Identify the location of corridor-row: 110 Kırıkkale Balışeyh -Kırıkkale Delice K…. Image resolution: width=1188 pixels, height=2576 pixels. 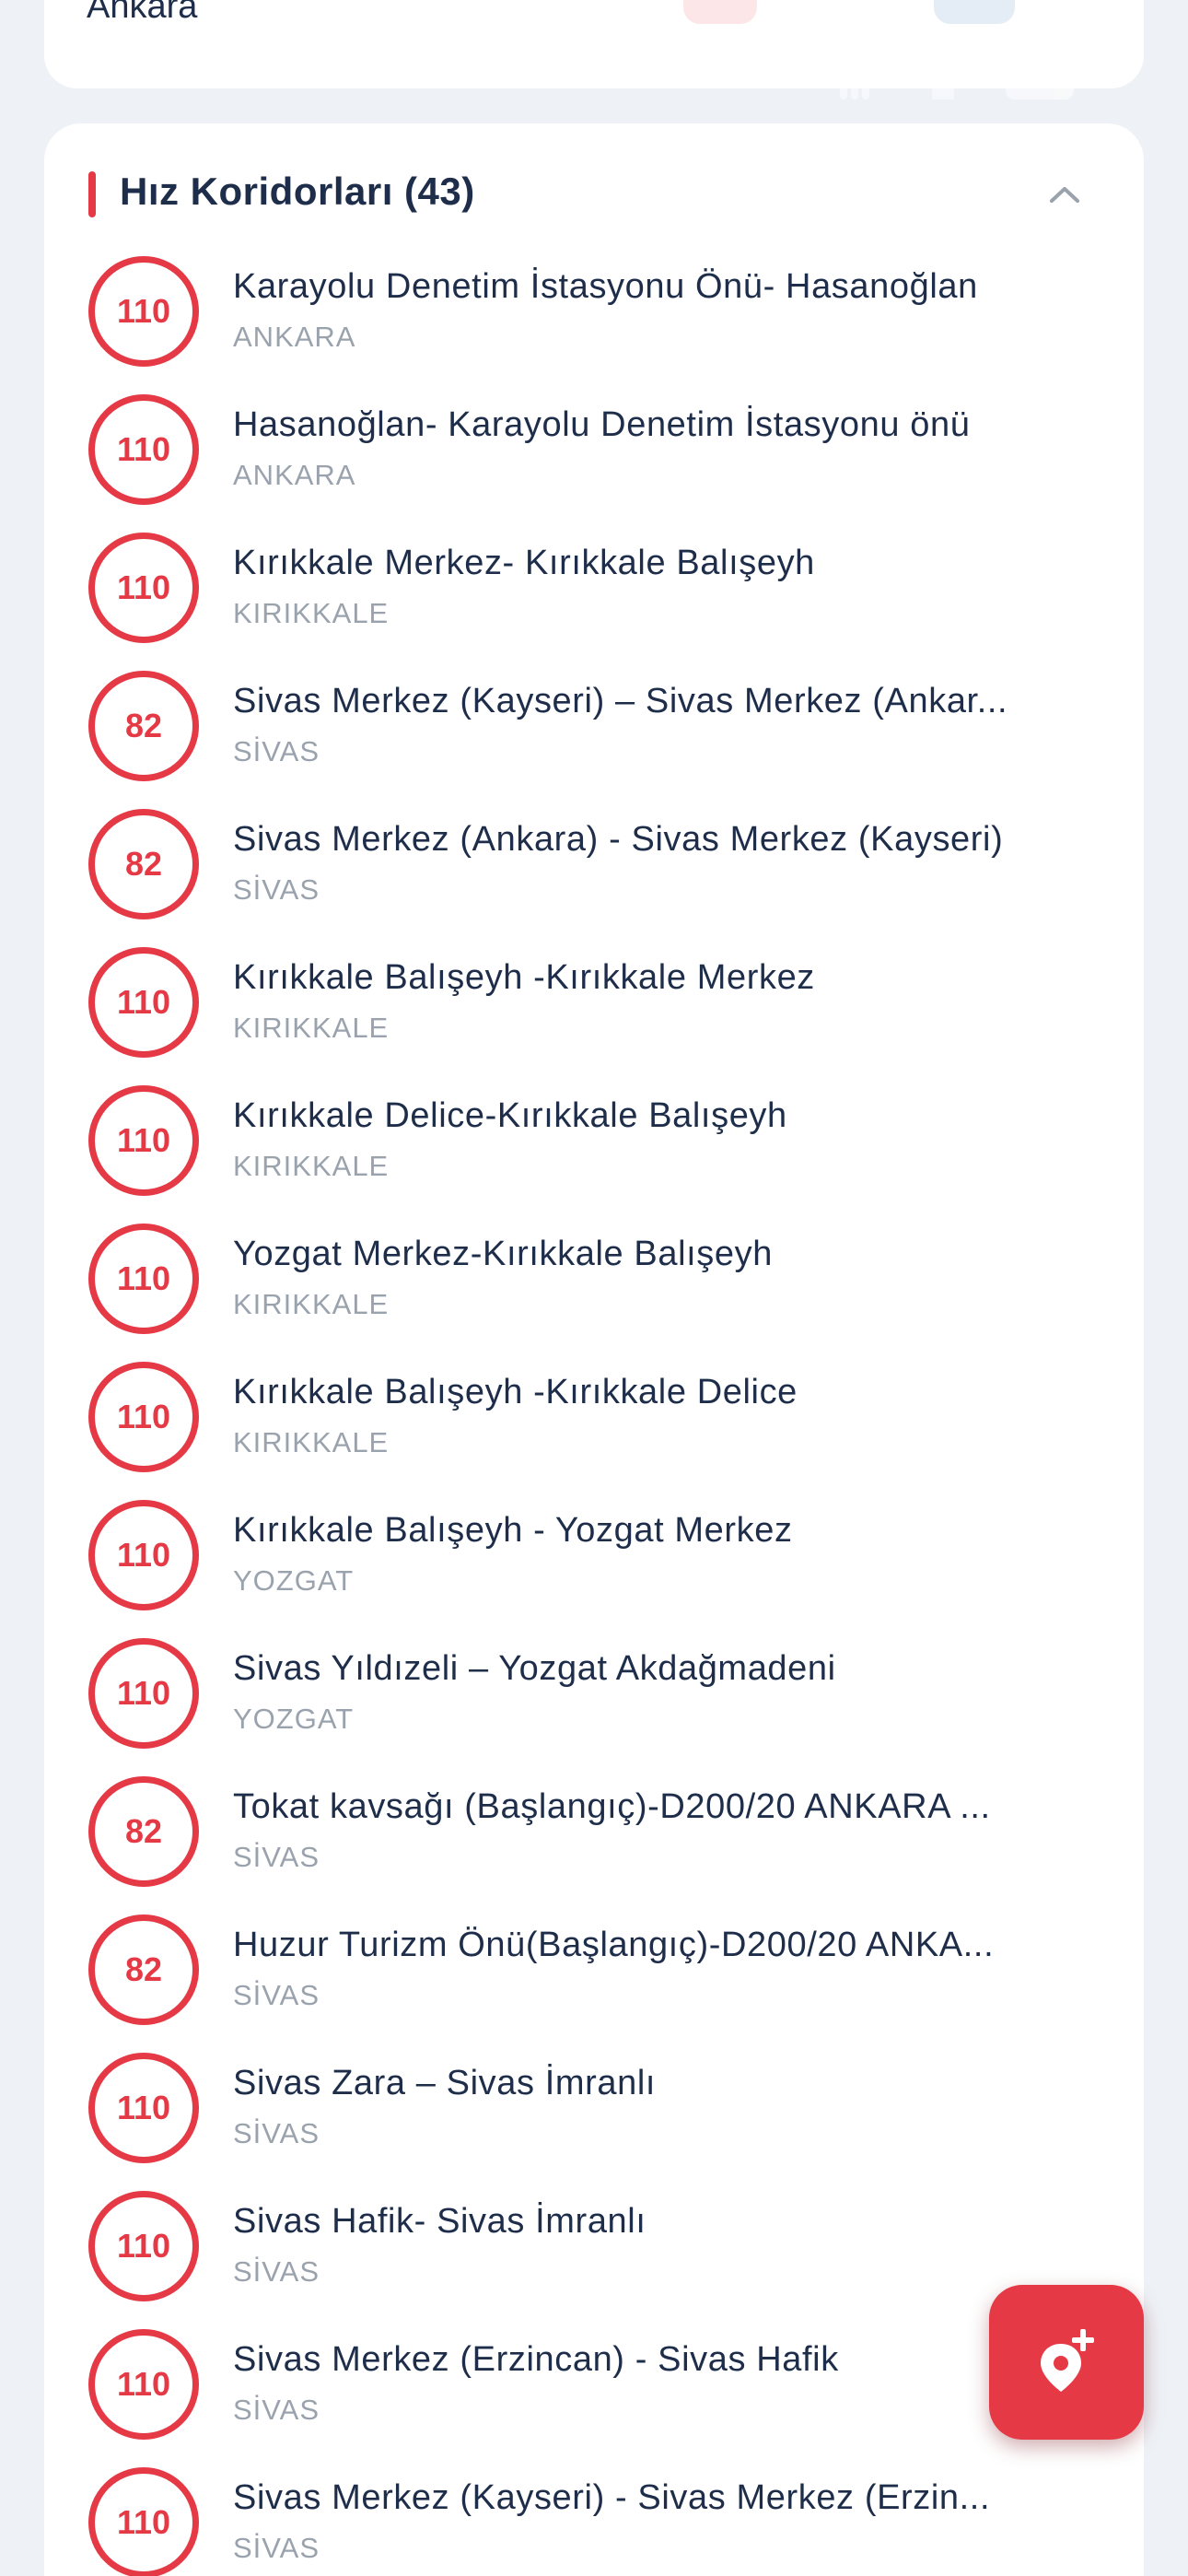
(594, 1431).